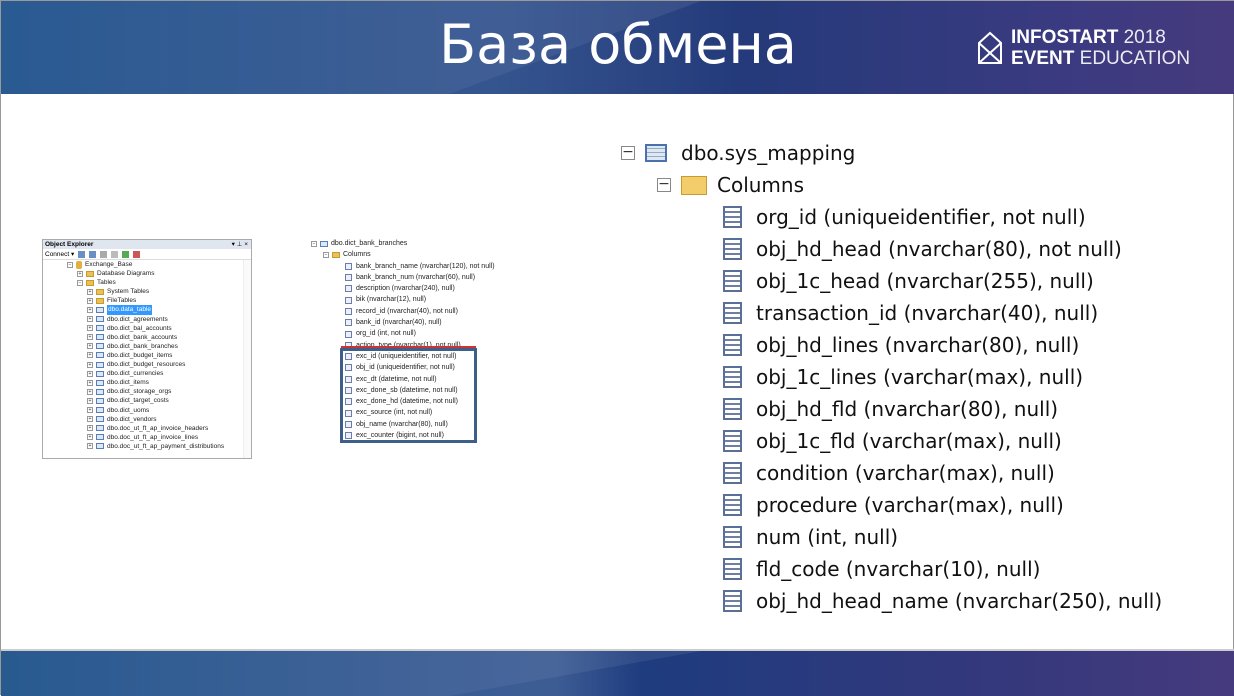 This screenshot has width=1234, height=696. I want to click on tree-item-column: obj_hd_fld (nvarchar(80), null), so click(891, 409).